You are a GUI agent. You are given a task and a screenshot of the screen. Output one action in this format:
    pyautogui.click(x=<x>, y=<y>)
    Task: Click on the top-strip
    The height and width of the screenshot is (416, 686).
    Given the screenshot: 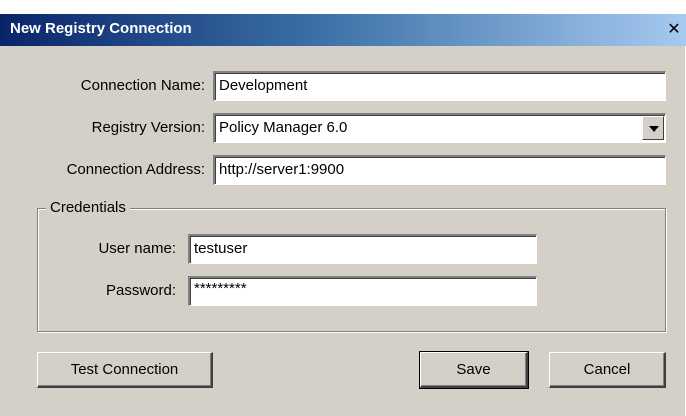 What is the action you would take?
    pyautogui.click(x=343, y=7)
    